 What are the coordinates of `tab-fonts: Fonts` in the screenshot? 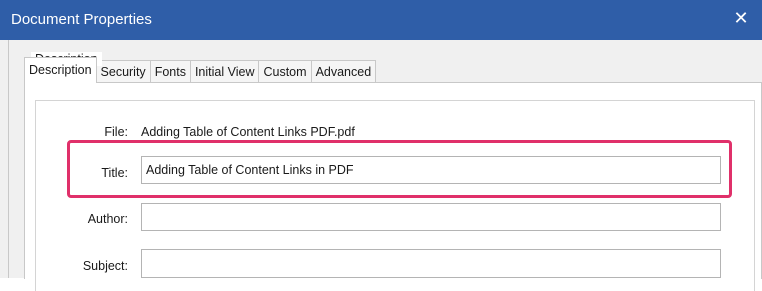 It's located at (170, 71).